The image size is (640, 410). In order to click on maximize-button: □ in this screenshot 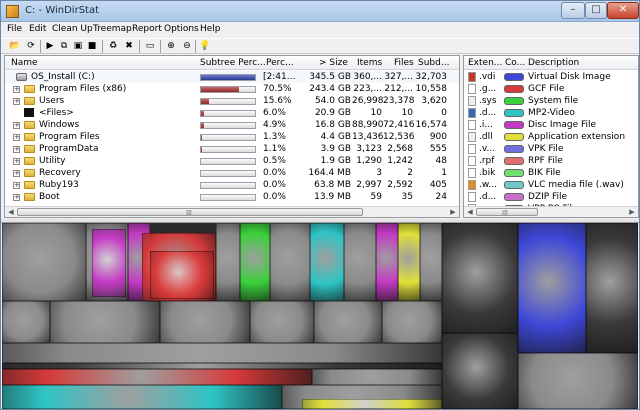, I will do `click(596, 10)`.